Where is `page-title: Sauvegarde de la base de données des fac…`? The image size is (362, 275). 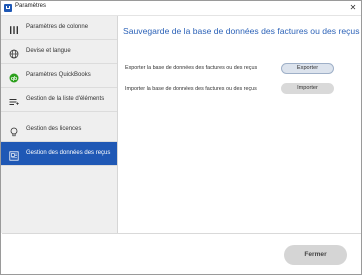 page-title: Sauvegarde de la base de données des fac… is located at coordinates (241, 31).